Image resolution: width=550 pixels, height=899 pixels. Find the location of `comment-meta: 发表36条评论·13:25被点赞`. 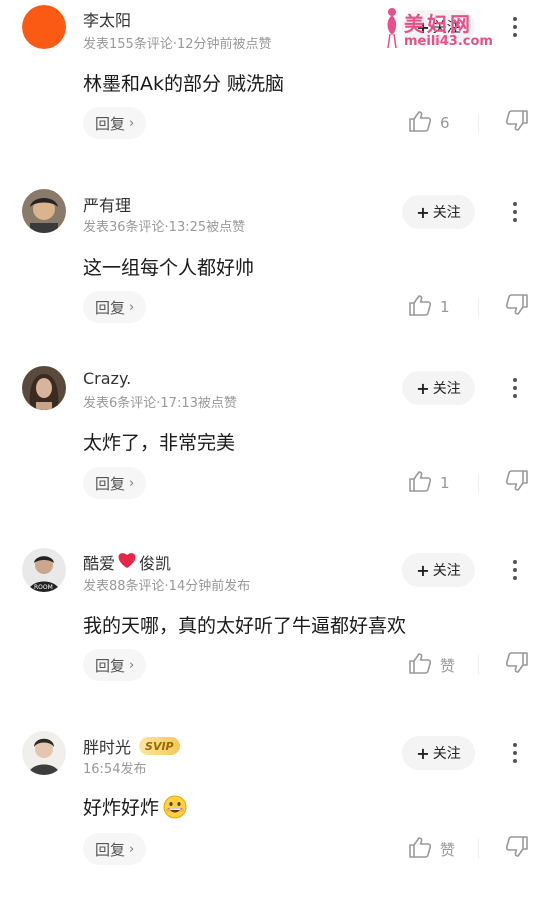

comment-meta: 发表36条评论·13:25被点赞 is located at coordinates (164, 227).